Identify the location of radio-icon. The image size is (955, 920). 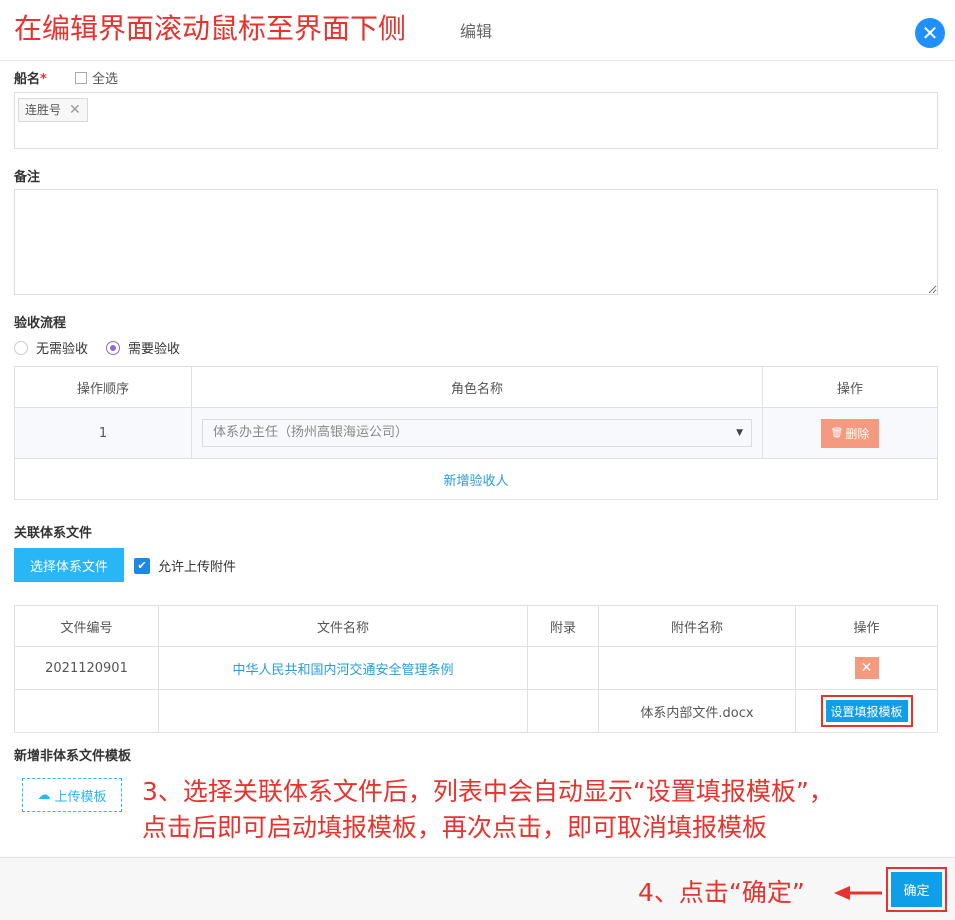
(21, 347).